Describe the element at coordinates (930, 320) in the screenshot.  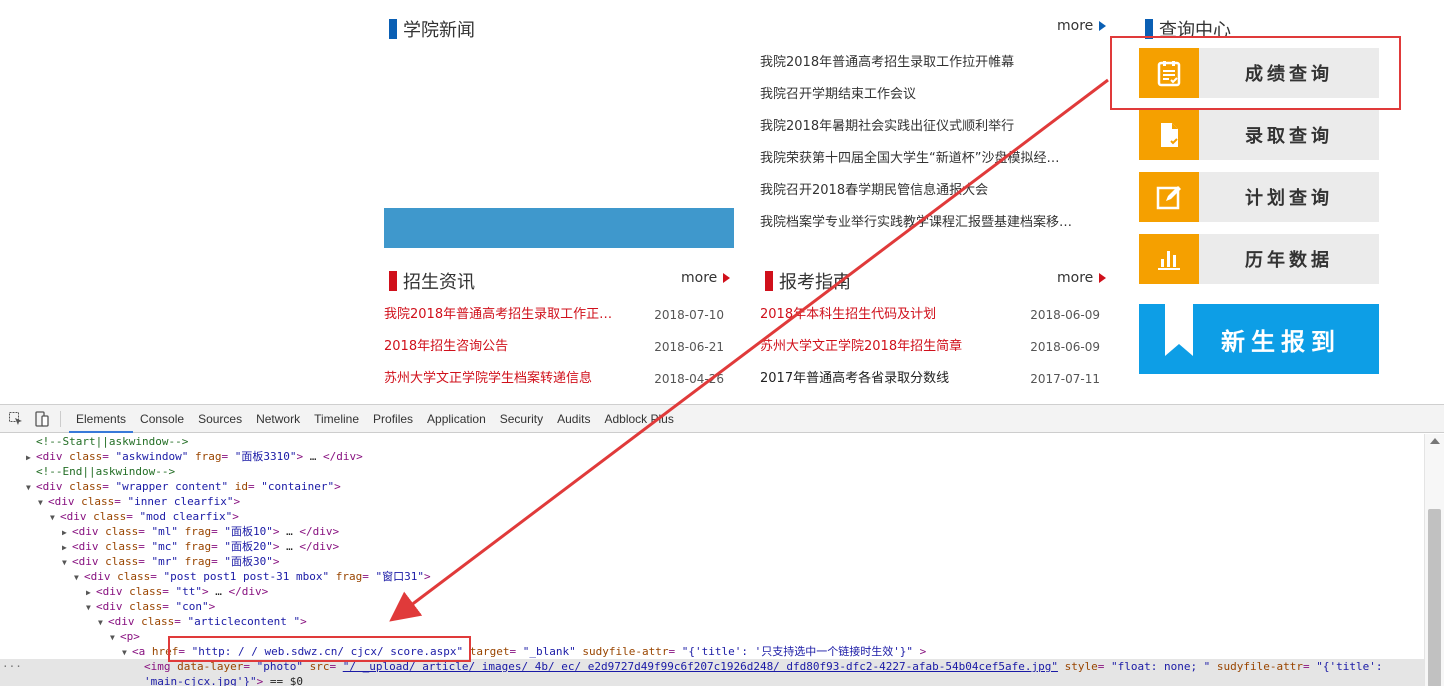
I see `list-item: 2018年本科生招生代码及计划 2018-06-09` at that location.